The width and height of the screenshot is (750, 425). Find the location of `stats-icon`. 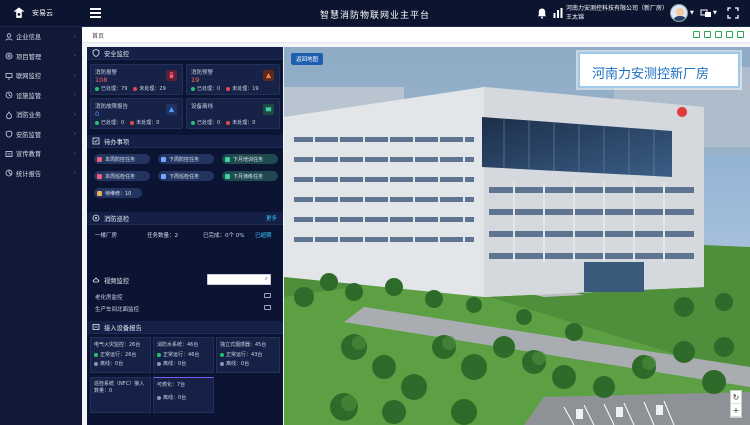

stats-icon is located at coordinates (558, 13).